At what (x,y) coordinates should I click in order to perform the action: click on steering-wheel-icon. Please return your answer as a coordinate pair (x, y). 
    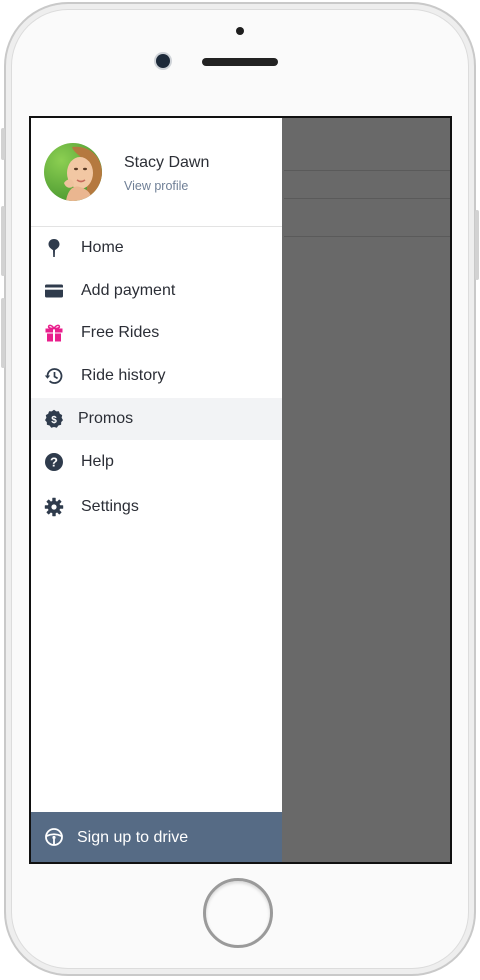
    Looking at the image, I should click on (54, 837).